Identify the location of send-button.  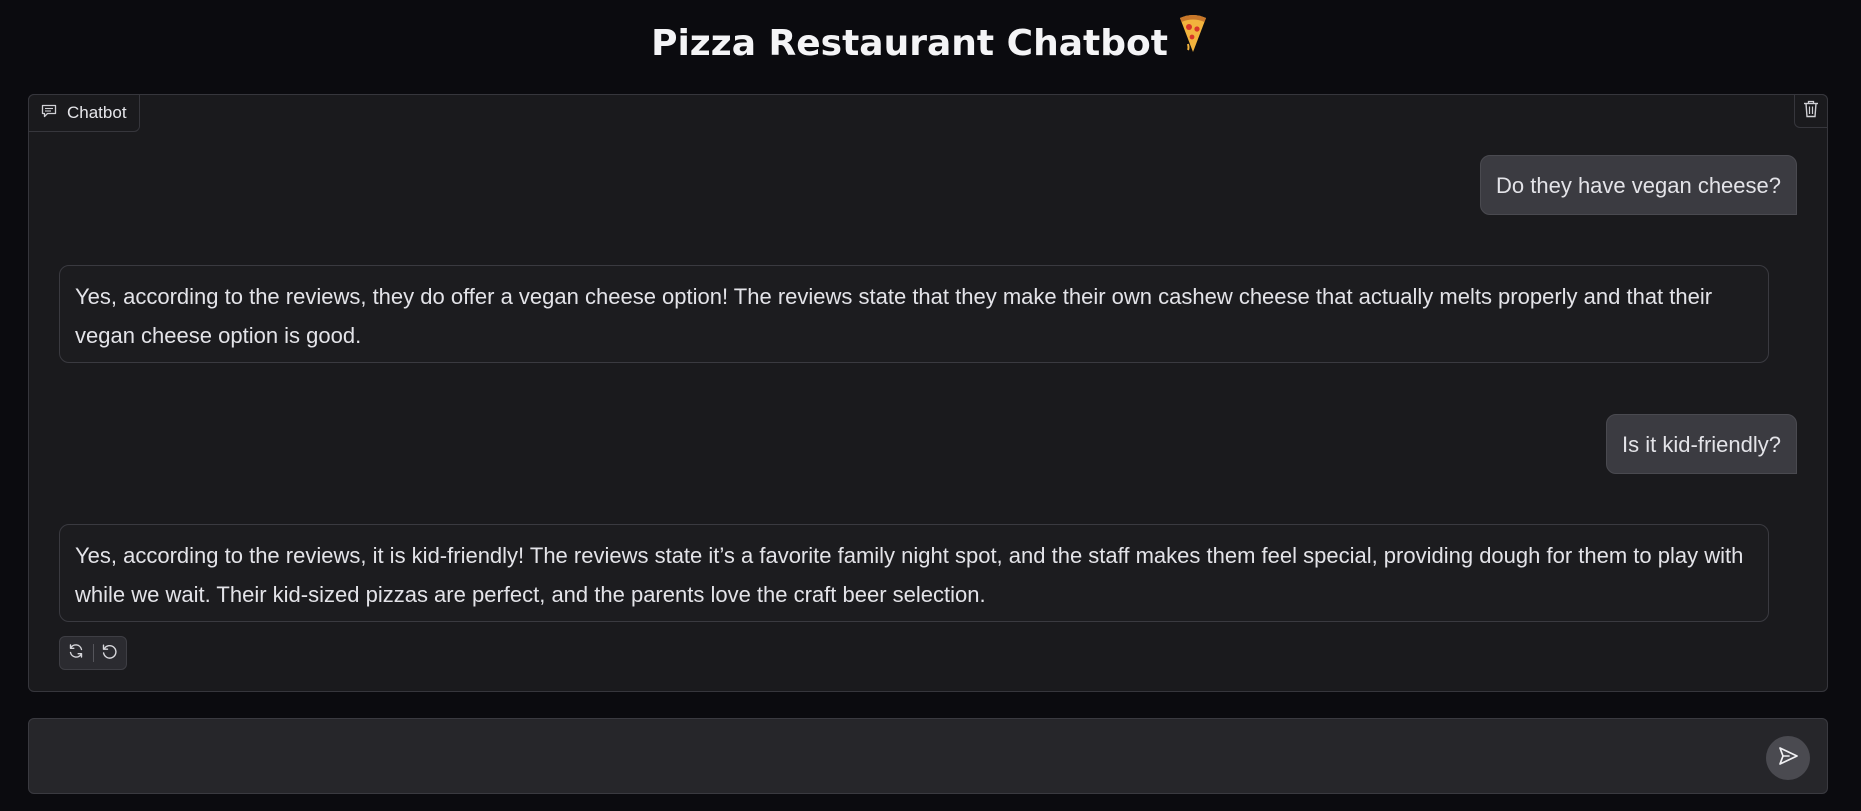
(1788, 758).